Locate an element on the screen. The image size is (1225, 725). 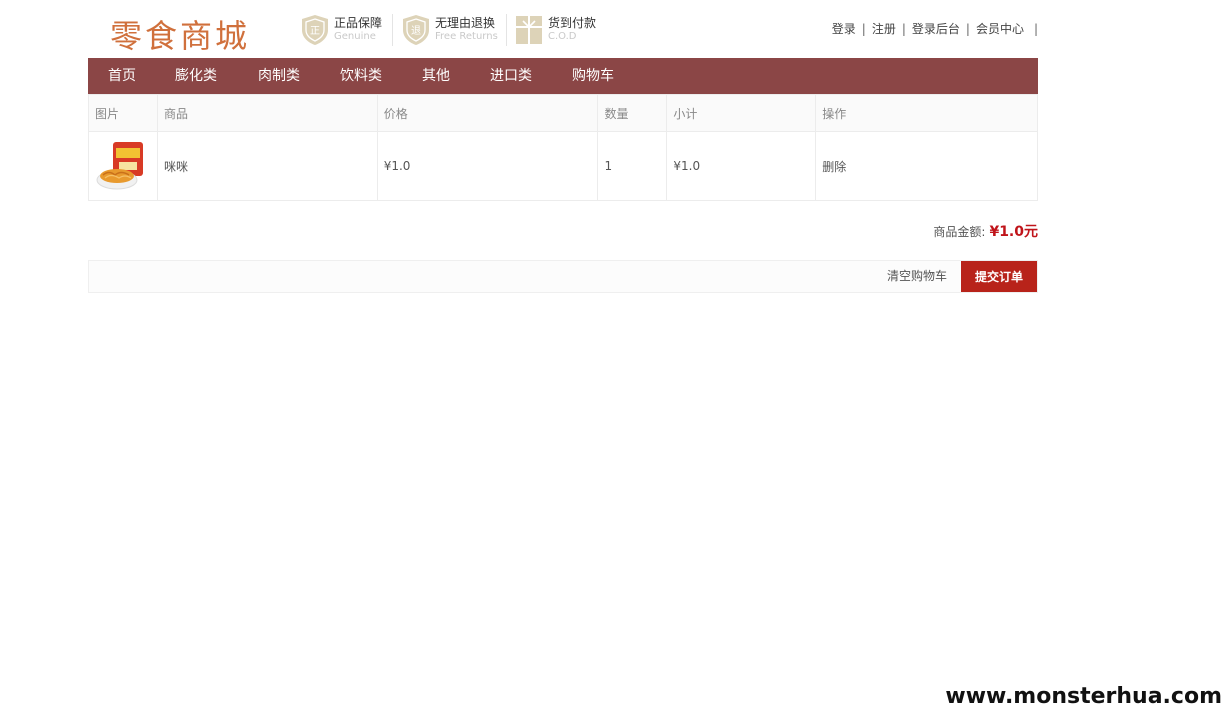
product-subtotal: ¥1.0 is located at coordinates (741, 166).